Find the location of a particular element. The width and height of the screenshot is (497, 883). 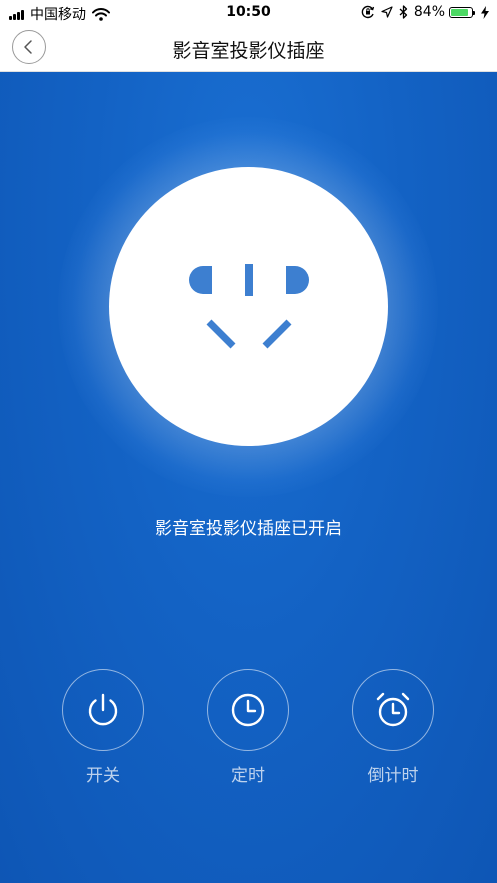

battery-level is located at coordinates (459, 12).